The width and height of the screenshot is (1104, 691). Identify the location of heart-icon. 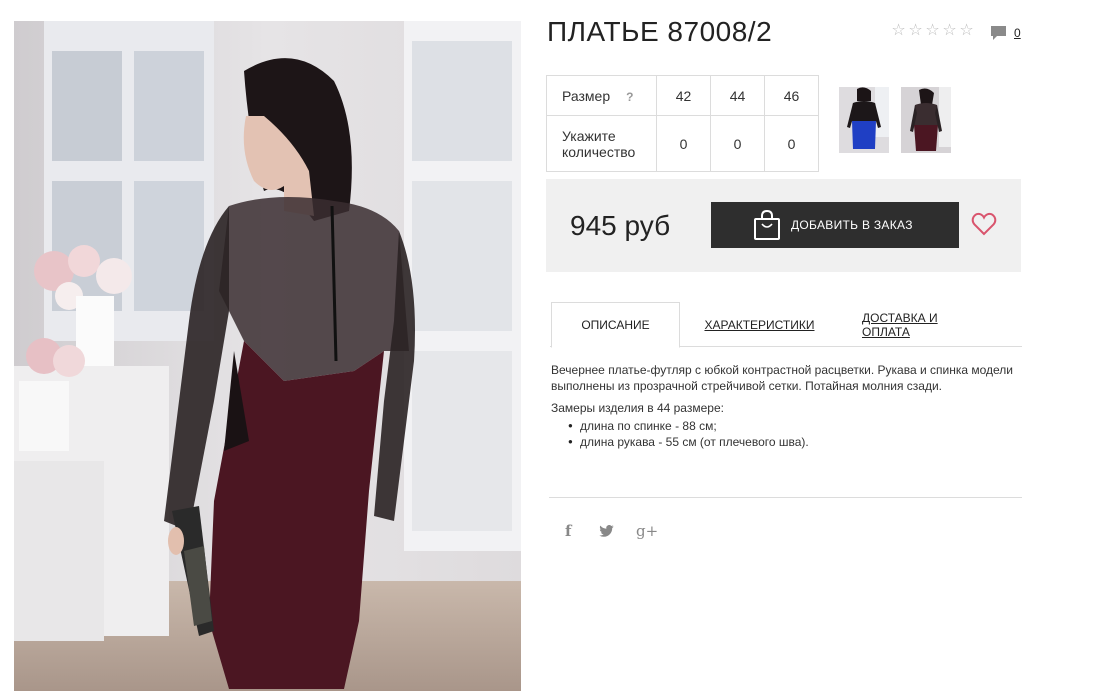
(984, 224).